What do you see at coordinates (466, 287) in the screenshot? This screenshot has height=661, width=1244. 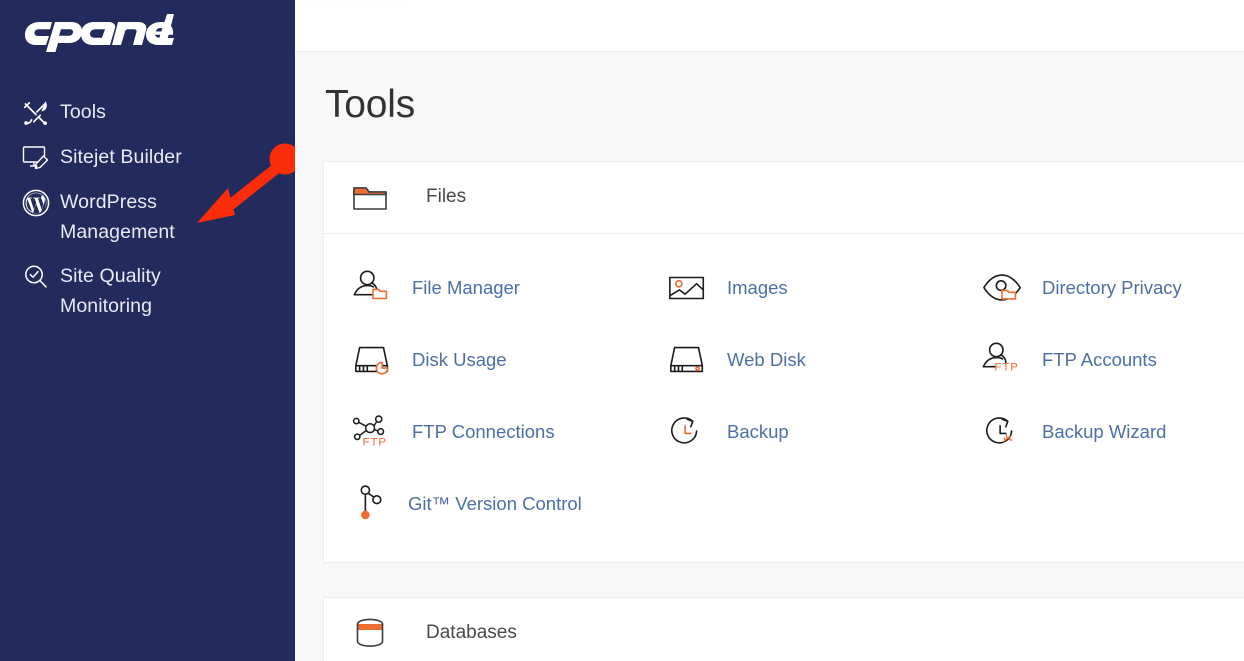 I see `tool-label: File Manager` at bounding box center [466, 287].